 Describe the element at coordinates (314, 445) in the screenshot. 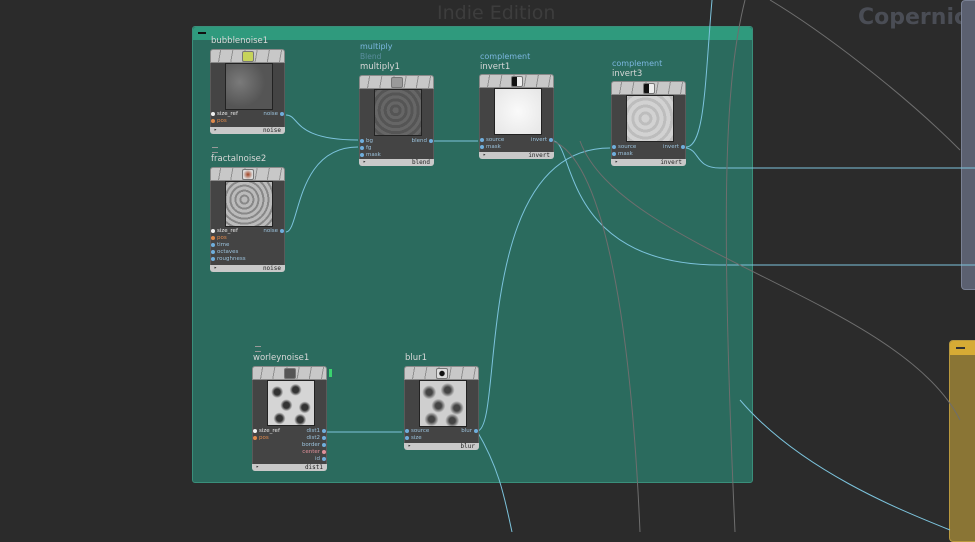

I see `output-border: border` at that location.